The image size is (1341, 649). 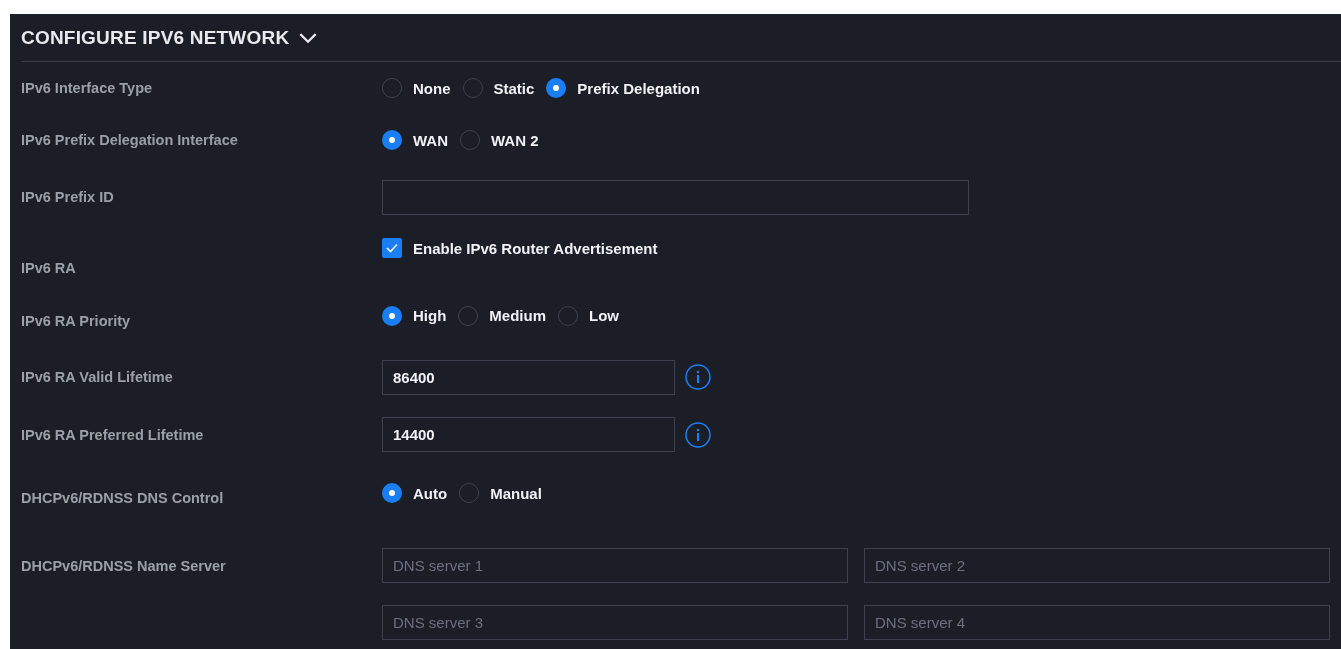 I want to click on input-field: DNS server 4, so click(x=1097, y=622).